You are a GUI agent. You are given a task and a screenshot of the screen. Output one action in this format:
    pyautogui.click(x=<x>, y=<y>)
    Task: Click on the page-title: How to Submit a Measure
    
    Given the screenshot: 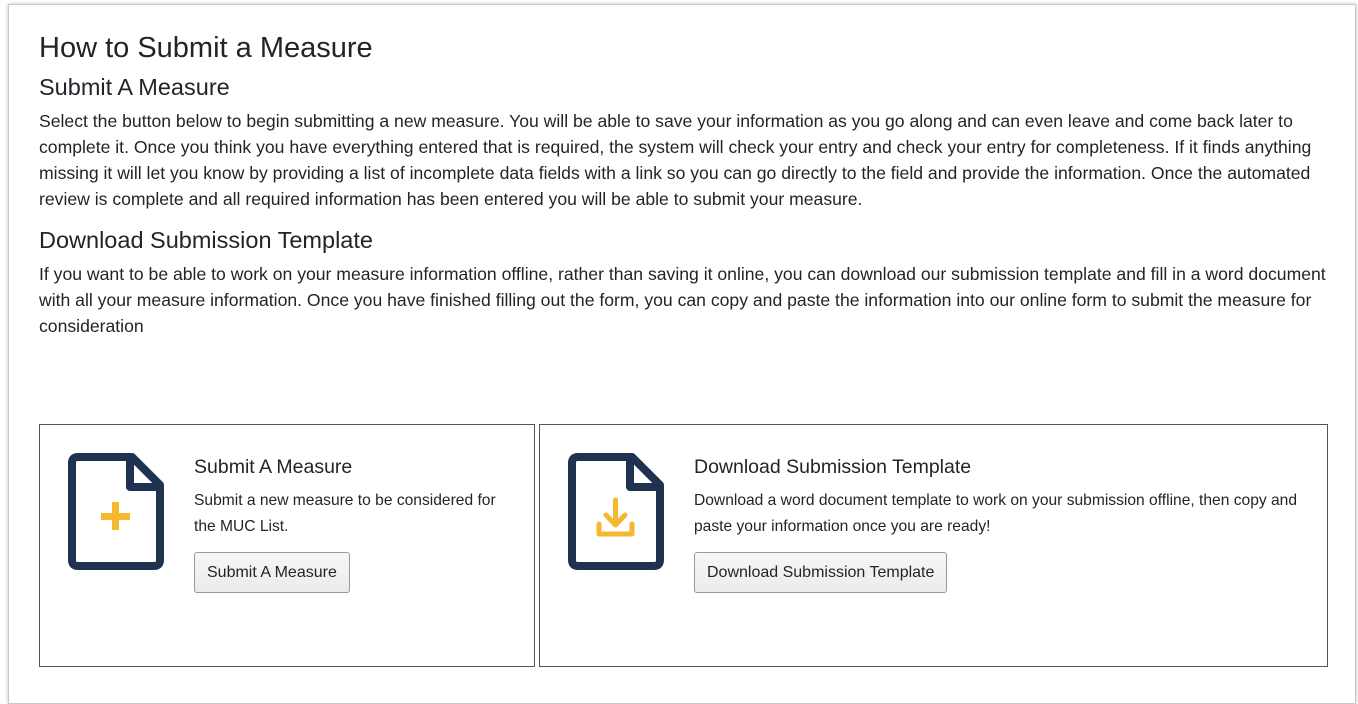 What is the action you would take?
    pyautogui.click(x=206, y=48)
    